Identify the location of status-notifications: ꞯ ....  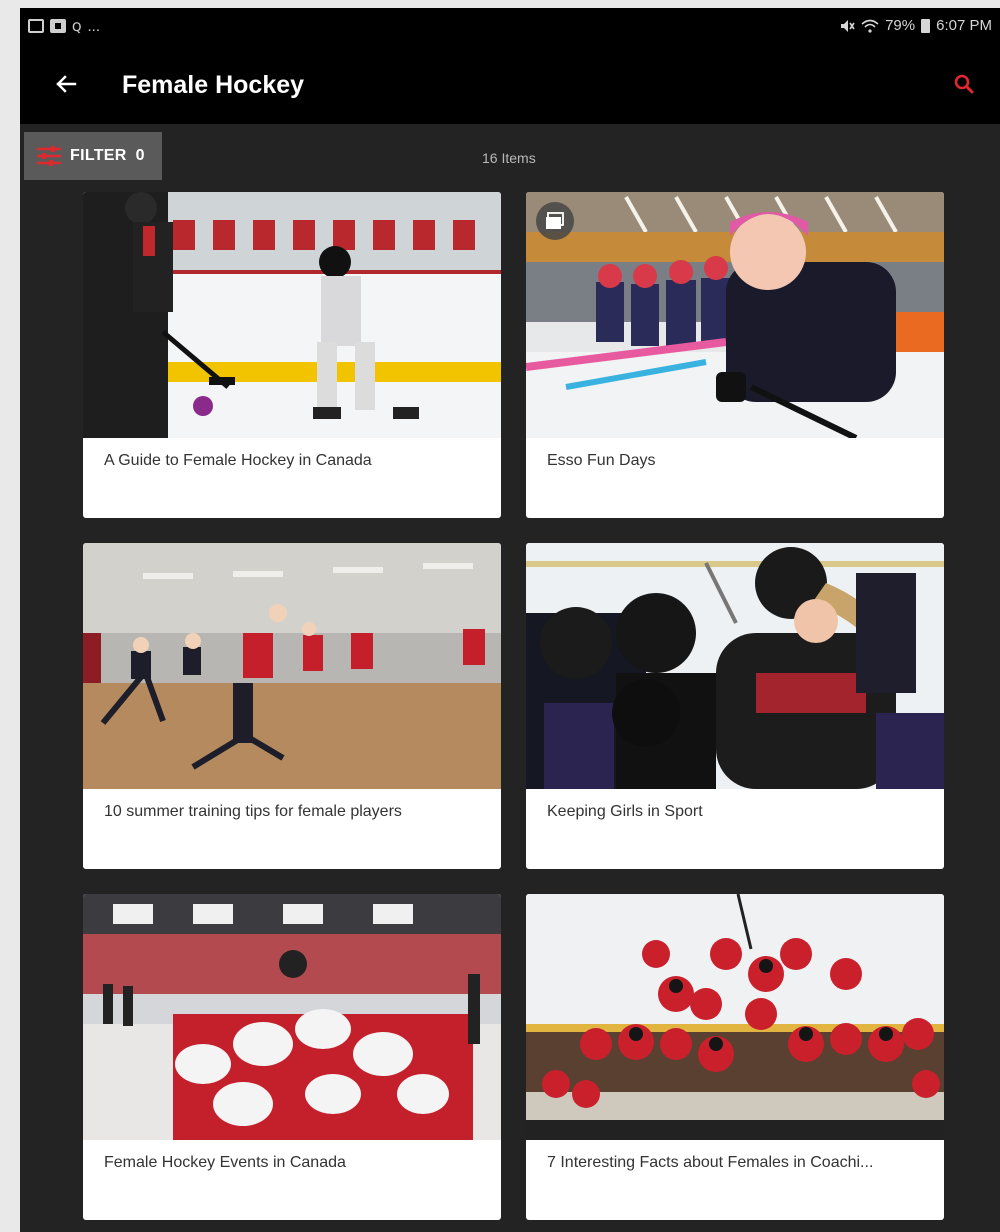
(64, 26).